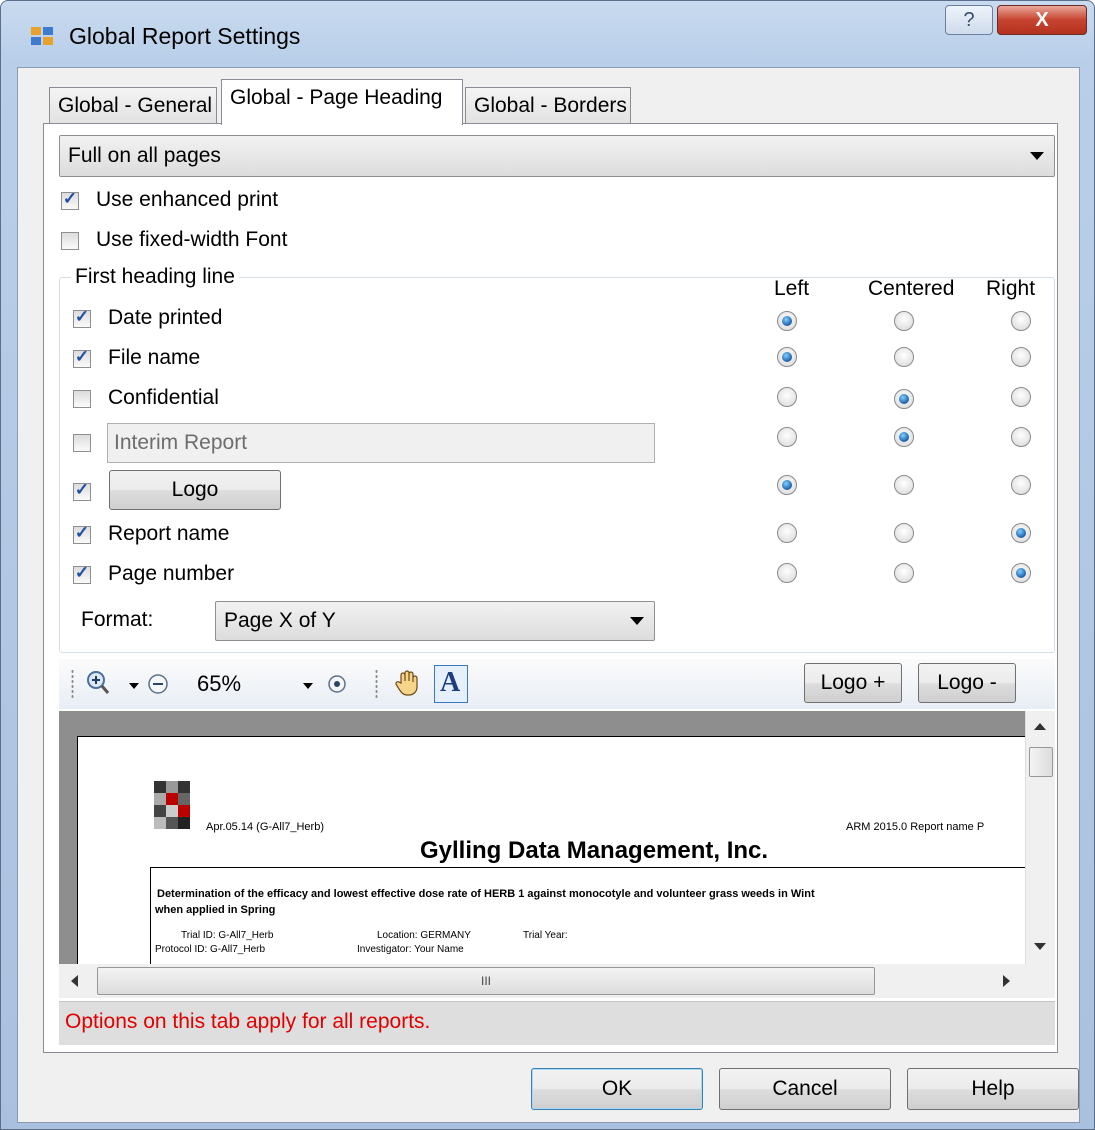 This screenshot has height=1130, width=1095. I want to click on date-printed-right-radio, so click(1021, 321).